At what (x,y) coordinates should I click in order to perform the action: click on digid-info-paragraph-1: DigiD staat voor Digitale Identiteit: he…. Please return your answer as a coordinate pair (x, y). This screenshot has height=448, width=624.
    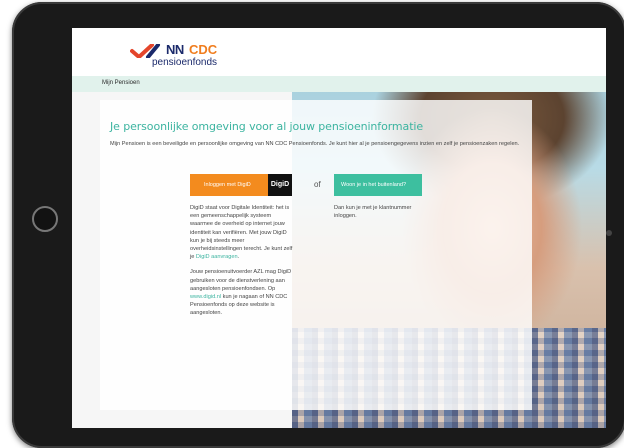
    Looking at the image, I should click on (242, 232).